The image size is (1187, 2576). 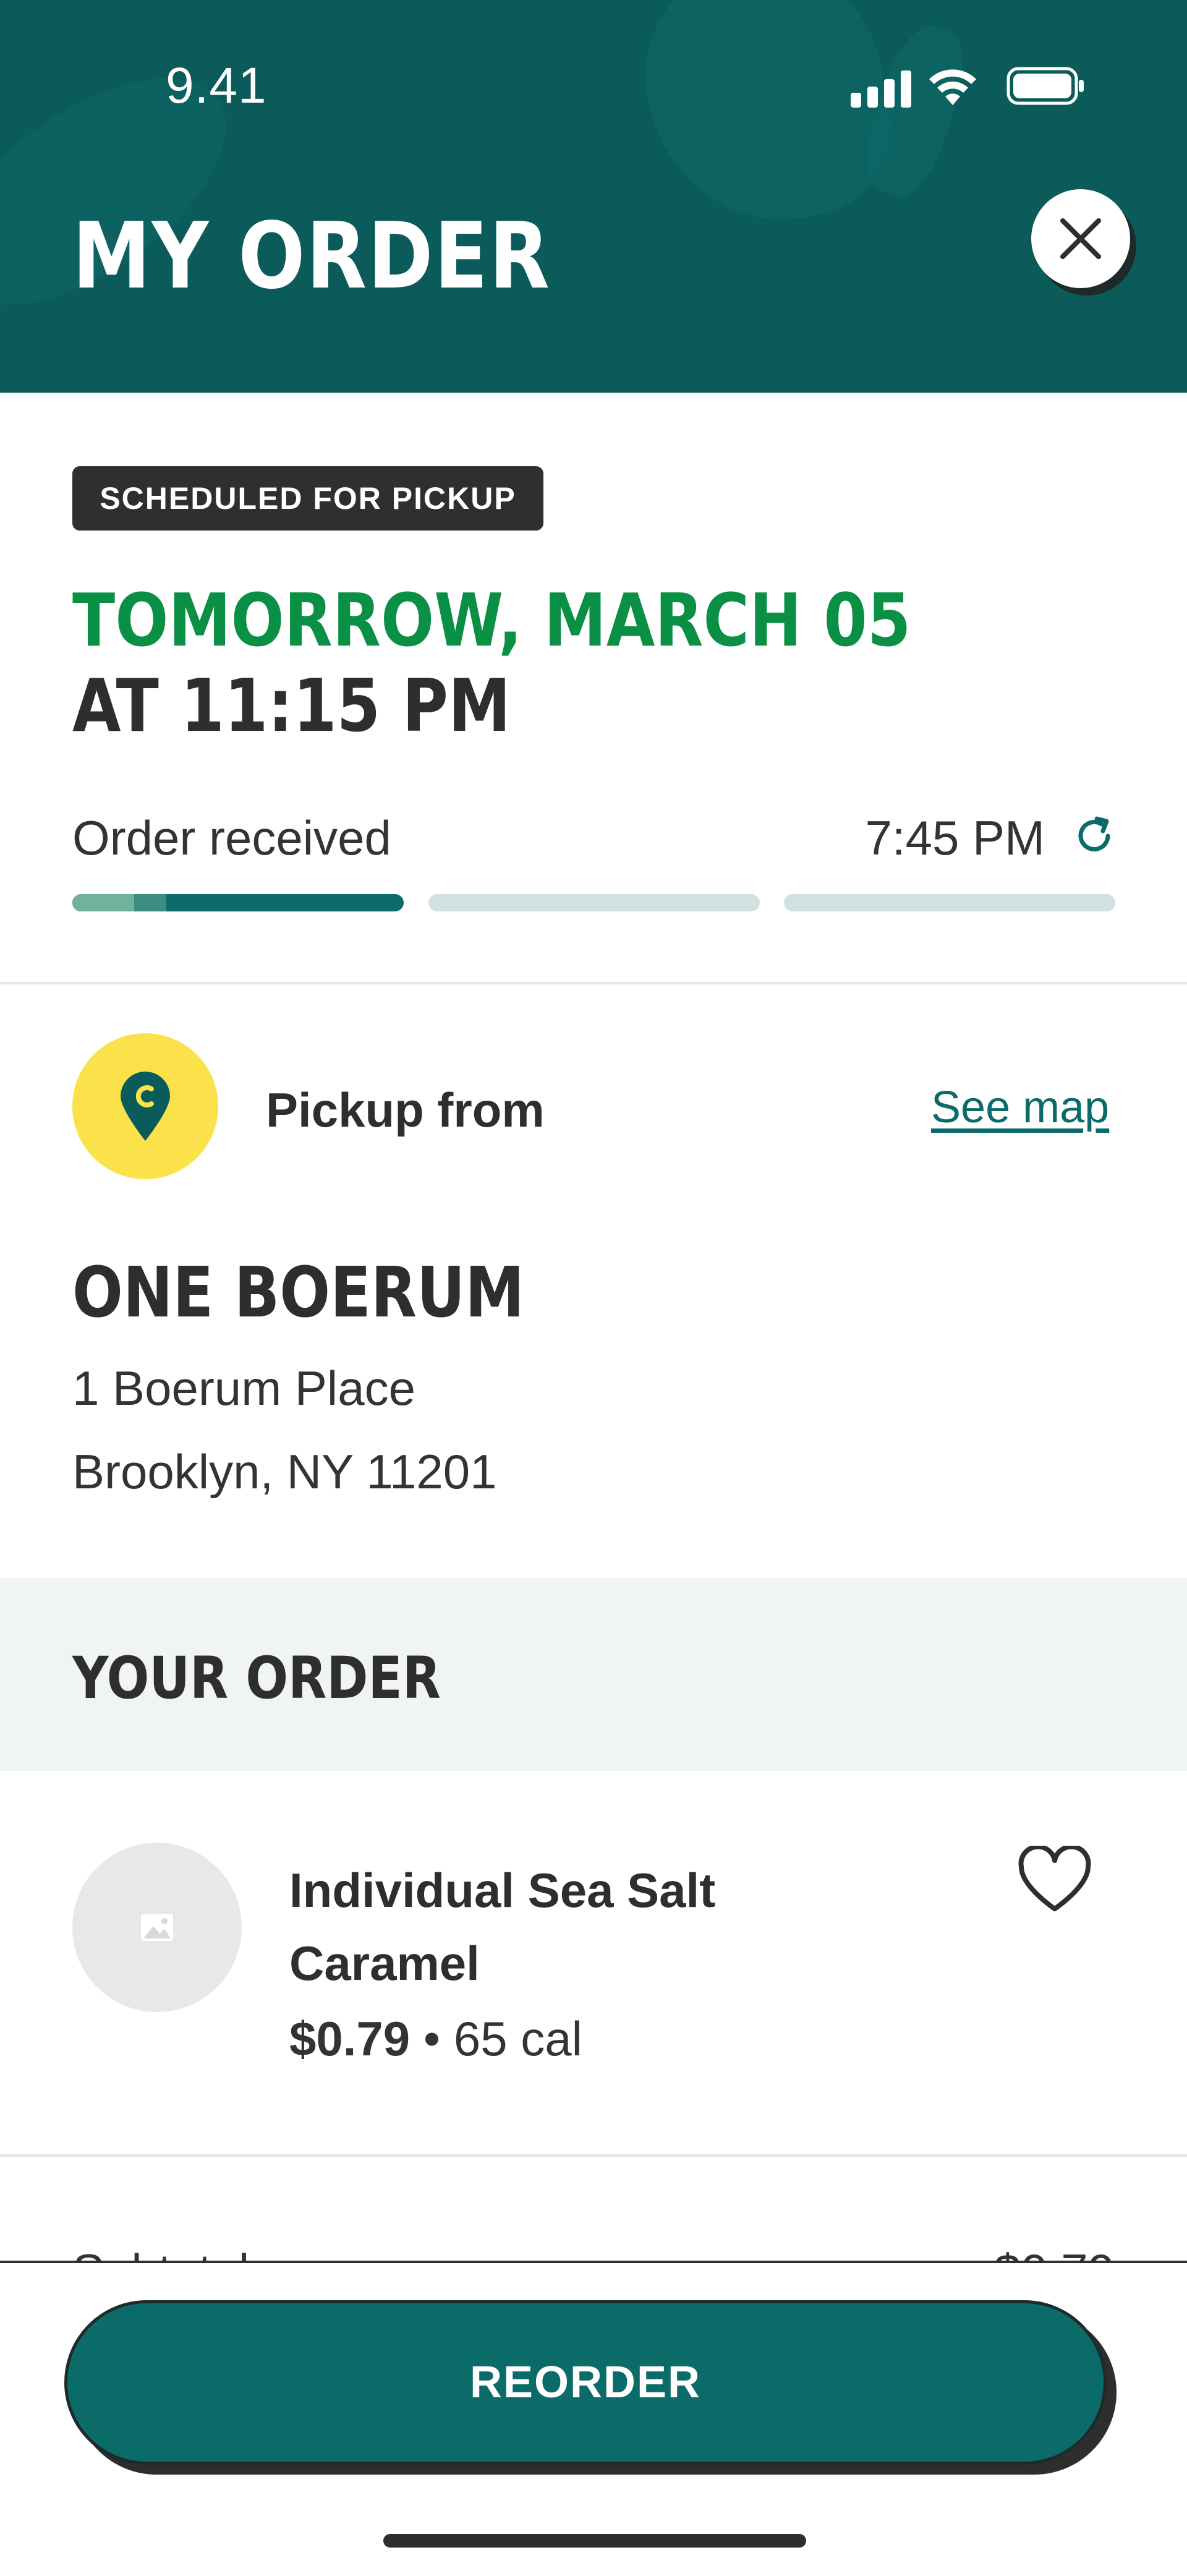 What do you see at coordinates (406, 1110) in the screenshot?
I see `pickup-from-label: Pickup from` at bounding box center [406, 1110].